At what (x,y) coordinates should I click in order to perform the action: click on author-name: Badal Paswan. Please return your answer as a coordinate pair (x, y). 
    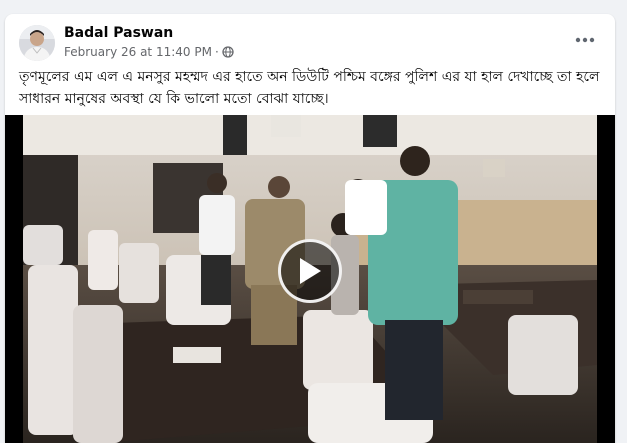
    Looking at the image, I should click on (118, 33).